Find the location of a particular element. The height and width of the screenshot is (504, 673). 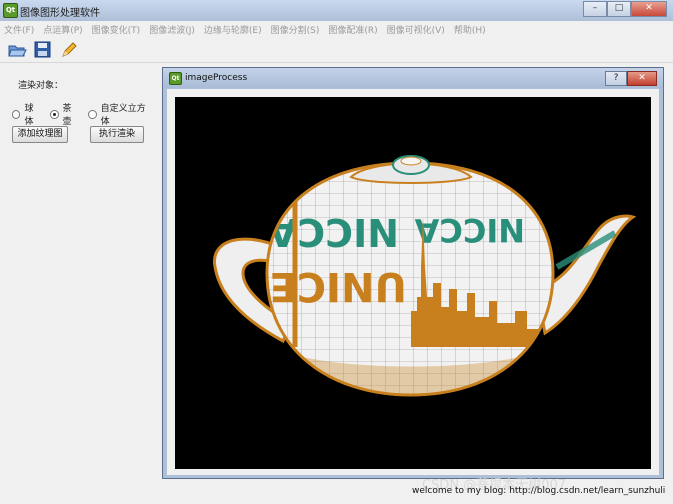

radio-sphere-label: 球体 is located at coordinates (29, 115).